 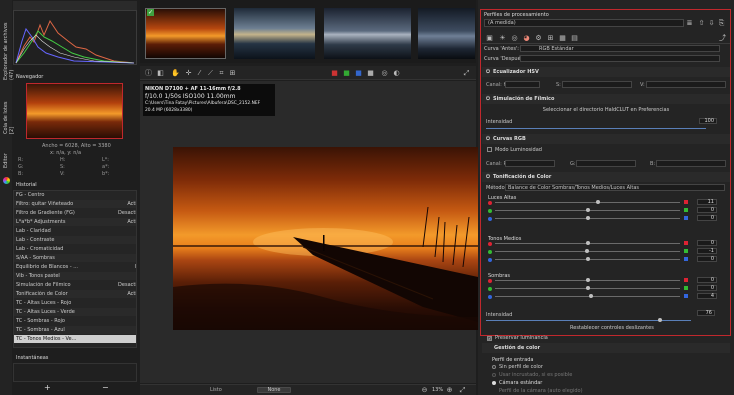 What do you see at coordinates (691, 163) in the screenshot?
I see `rgb-b-curve` at bounding box center [691, 163].